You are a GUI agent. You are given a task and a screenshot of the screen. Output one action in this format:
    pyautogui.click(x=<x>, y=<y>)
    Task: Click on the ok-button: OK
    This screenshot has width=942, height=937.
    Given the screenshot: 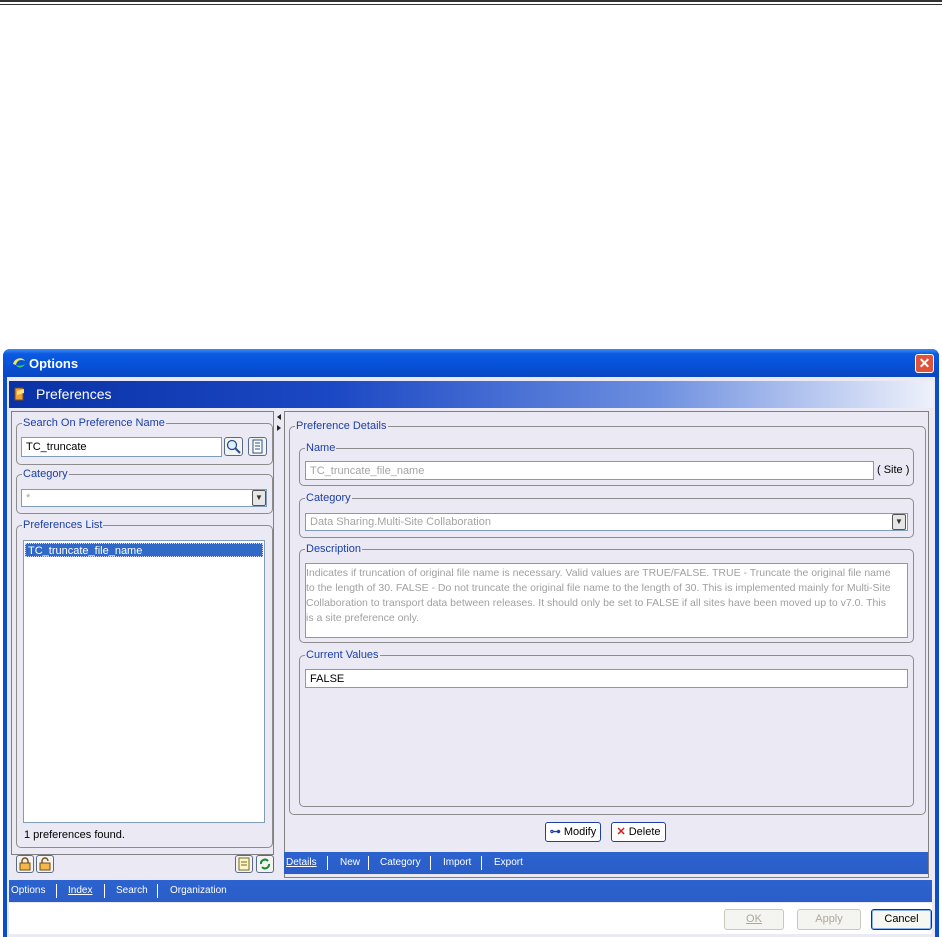 What is the action you would take?
    pyautogui.click(x=754, y=919)
    